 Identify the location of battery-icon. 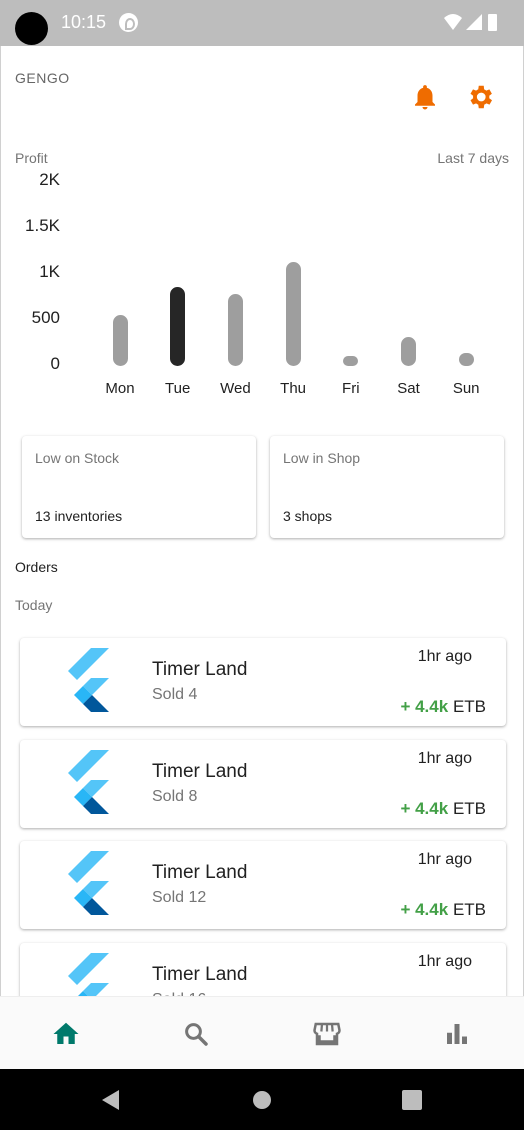
(492, 22).